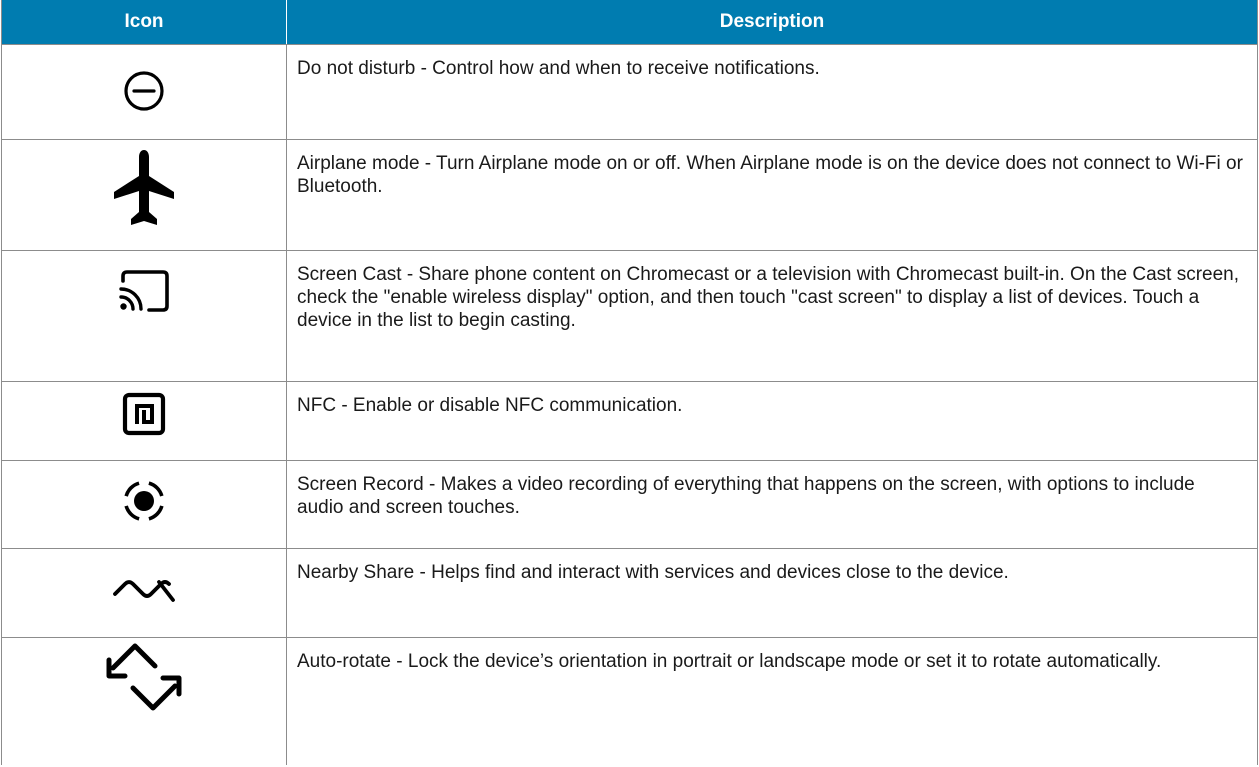 The height and width of the screenshot is (767, 1259). Describe the element at coordinates (144, 22) in the screenshot. I see `header-icon-column: Icon` at that location.